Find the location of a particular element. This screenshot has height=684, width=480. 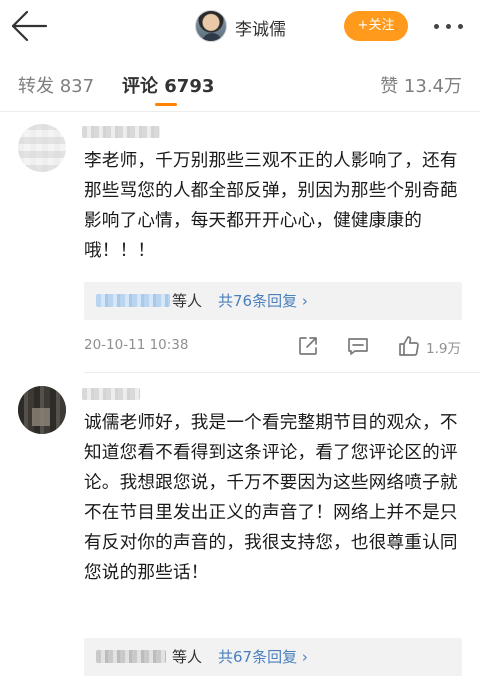

back-arrow-icon is located at coordinates (29, 26).